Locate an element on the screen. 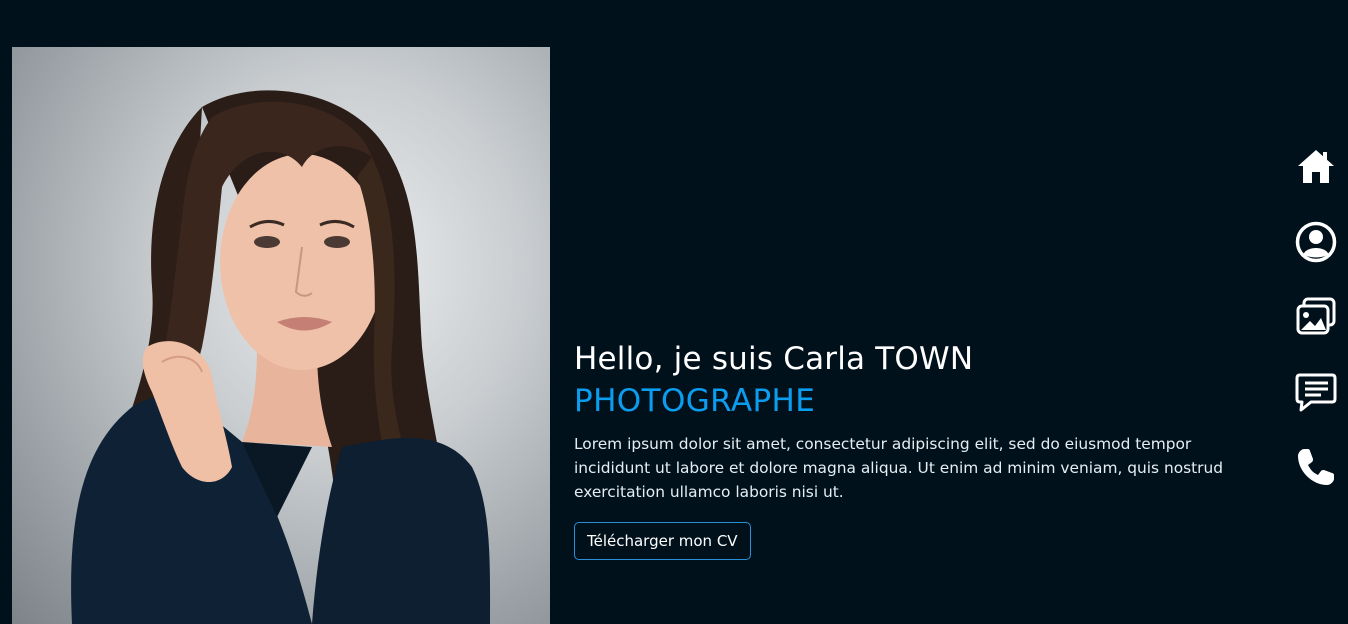  nav-item-contact is located at coordinates (1316, 468).